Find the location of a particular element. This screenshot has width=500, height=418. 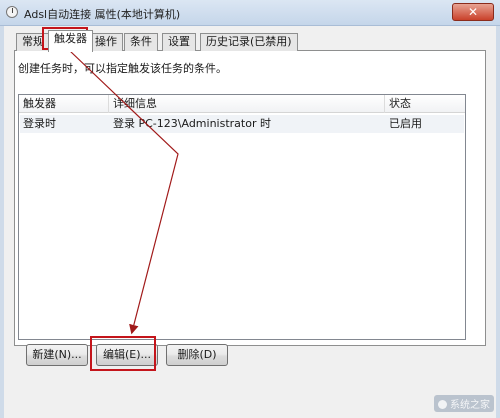

watermark: 系统之家 is located at coordinates (464, 403).